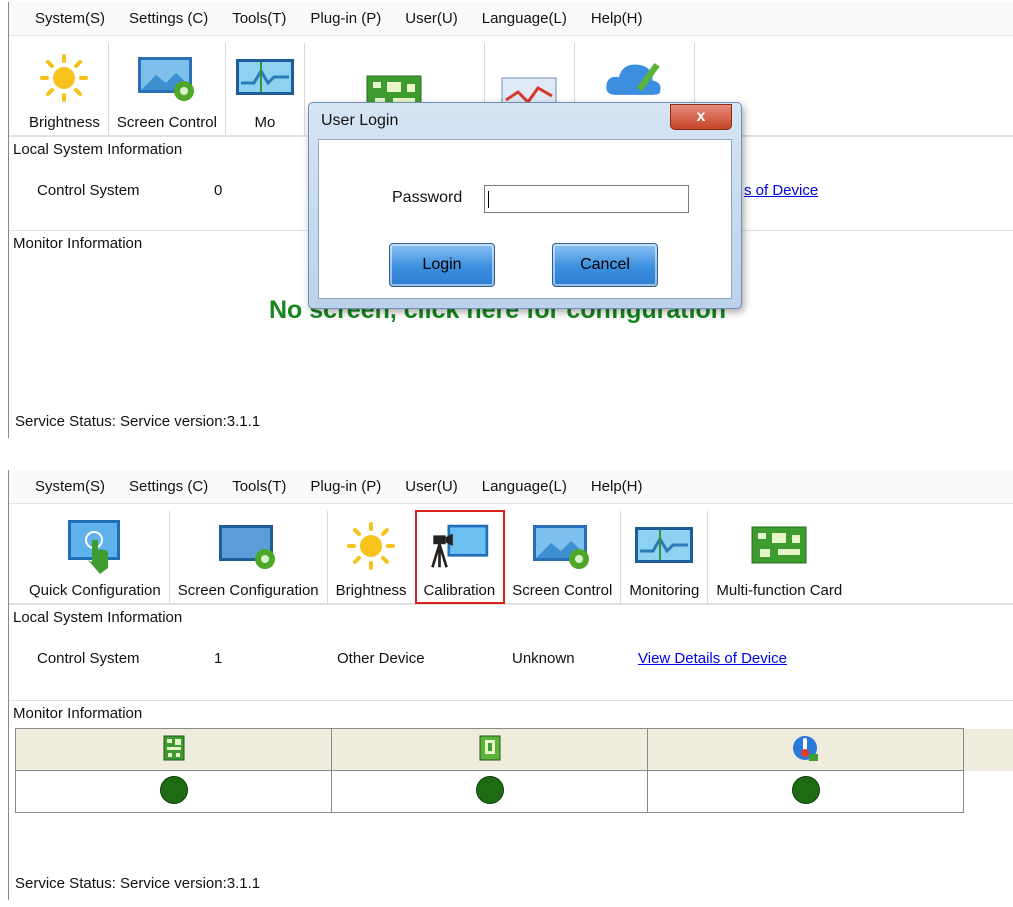 Image resolution: width=1013 pixels, height=907 pixels. I want to click on screen-configuration-button: Screen Configuration, so click(249, 557).